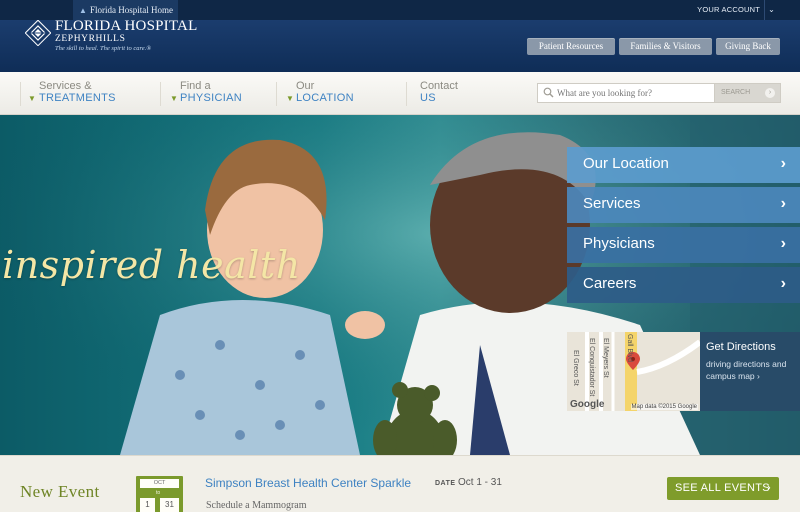  I want to click on search-button: SEARCH ›, so click(748, 93).